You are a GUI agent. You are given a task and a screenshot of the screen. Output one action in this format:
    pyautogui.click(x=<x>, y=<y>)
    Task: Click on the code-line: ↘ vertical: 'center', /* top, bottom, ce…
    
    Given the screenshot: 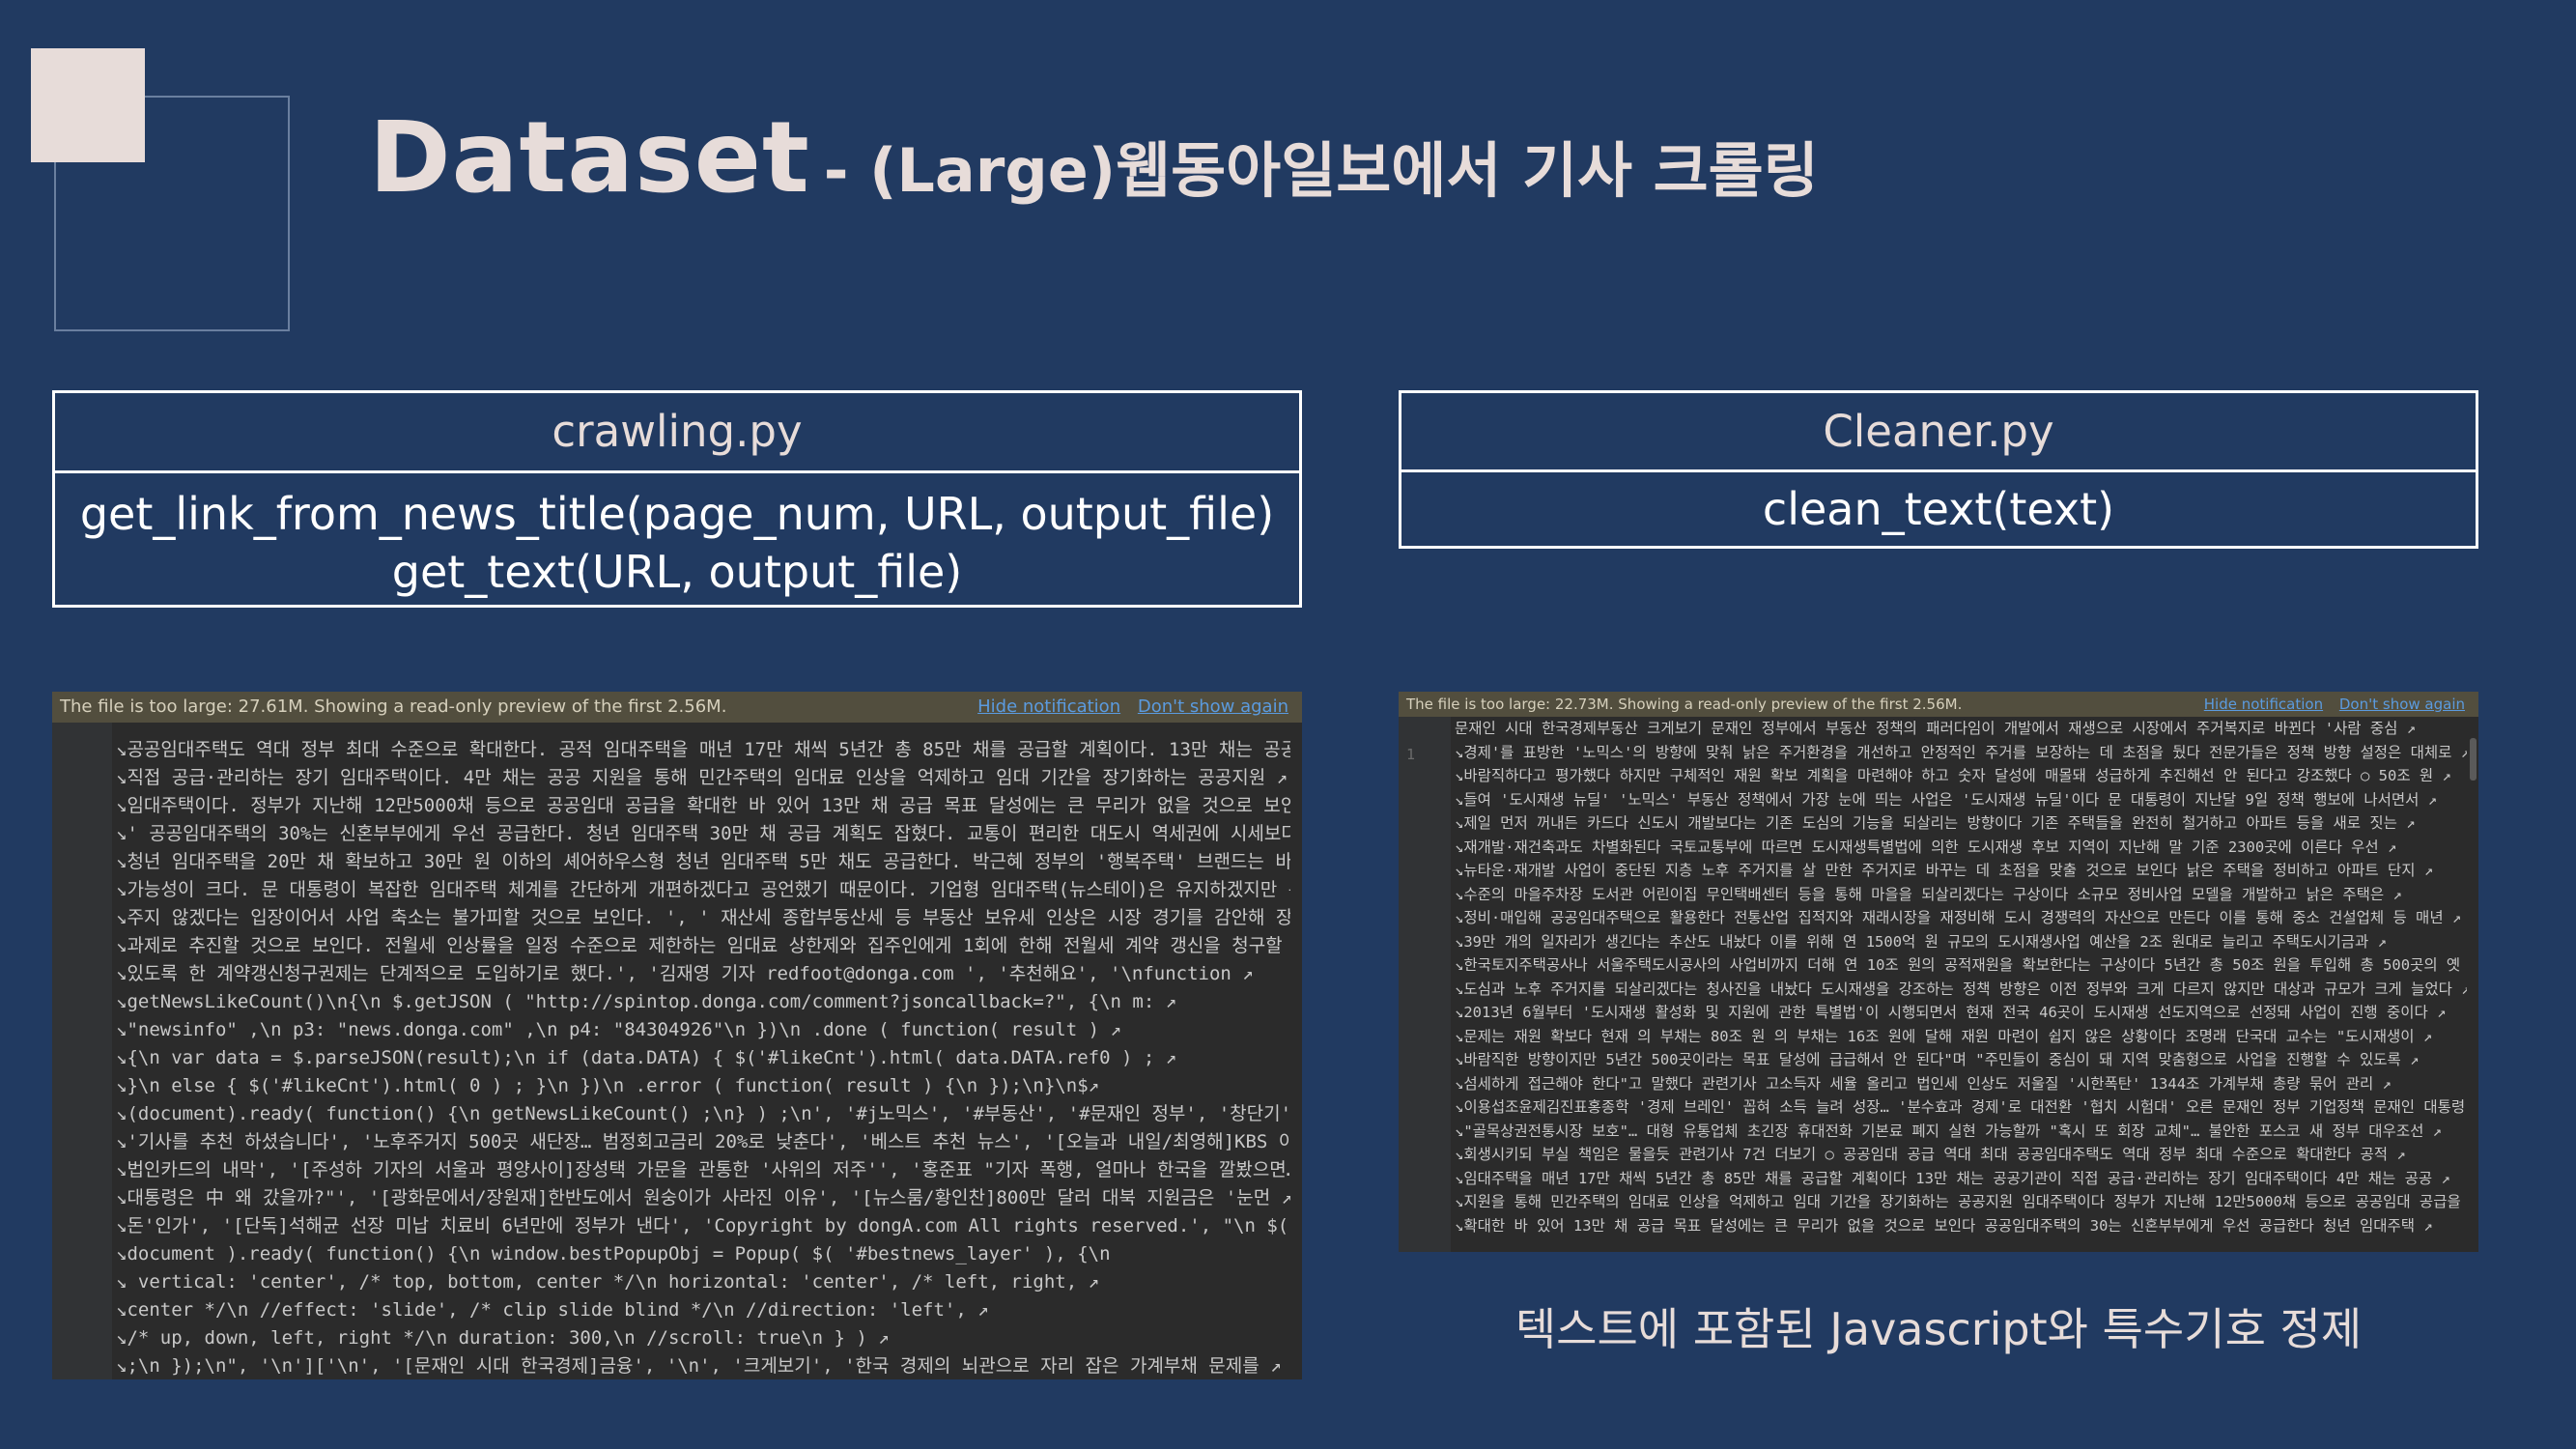 What is the action you would take?
    pyautogui.click(x=608, y=1282)
    